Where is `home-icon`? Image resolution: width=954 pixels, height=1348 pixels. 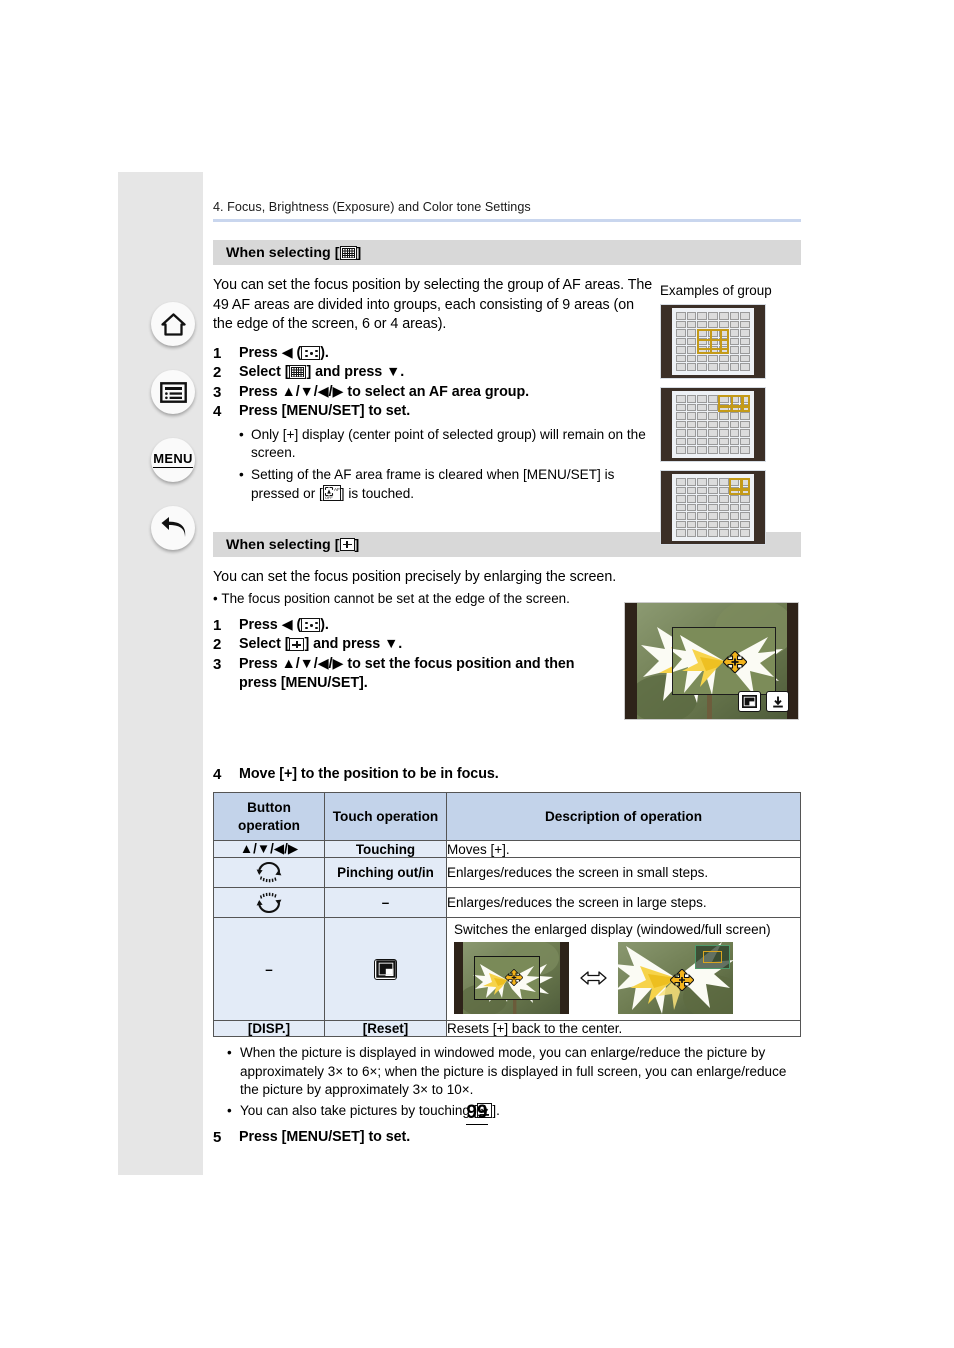
home-icon is located at coordinates (173, 324).